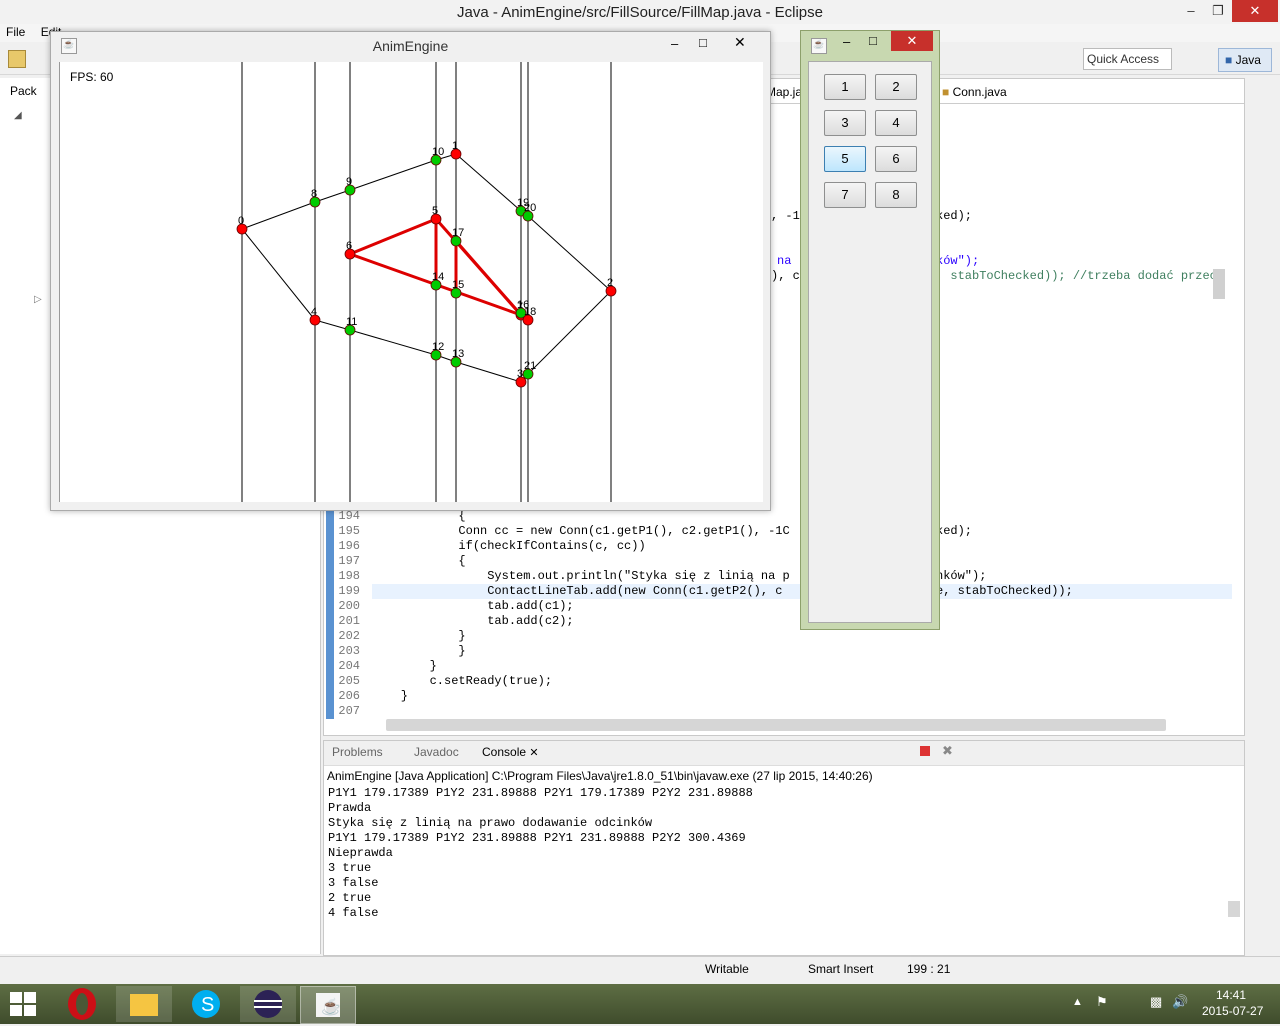  I want to click on volume-icon: 🔊, so click(1180, 1002).